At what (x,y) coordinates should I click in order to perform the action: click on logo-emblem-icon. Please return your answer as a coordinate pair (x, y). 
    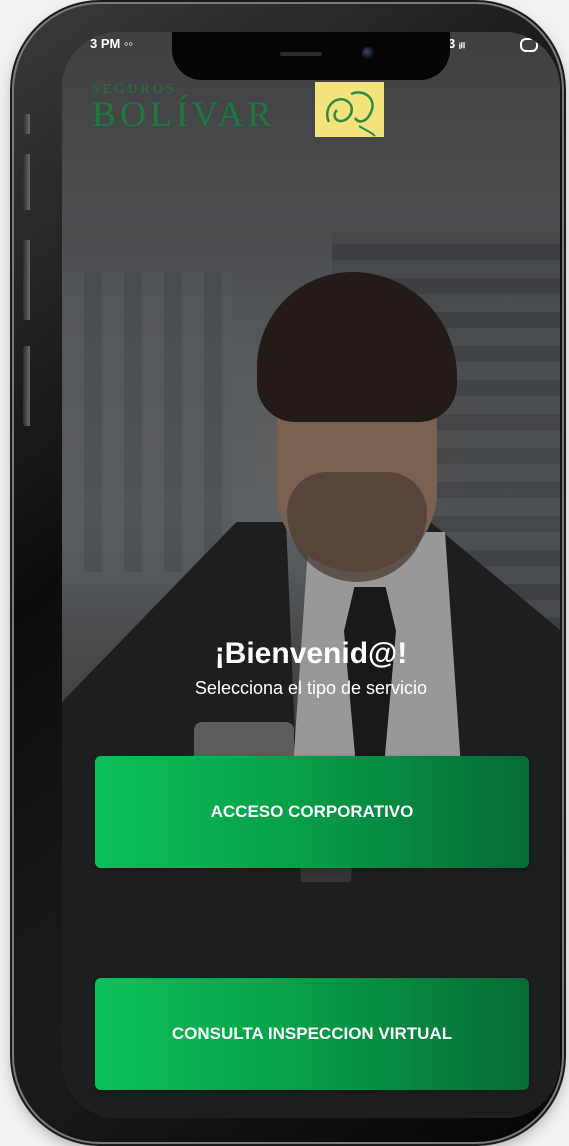
    Looking at the image, I should click on (349, 109).